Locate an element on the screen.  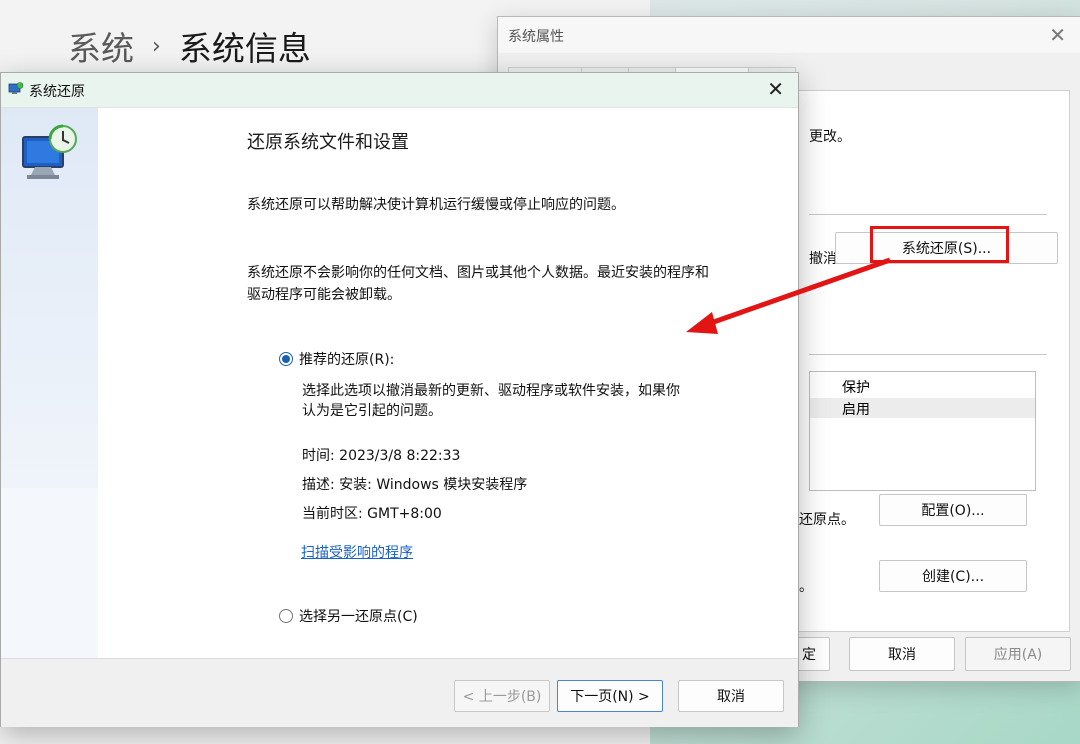
back-button: < 上一步(B) is located at coordinates (502, 696).